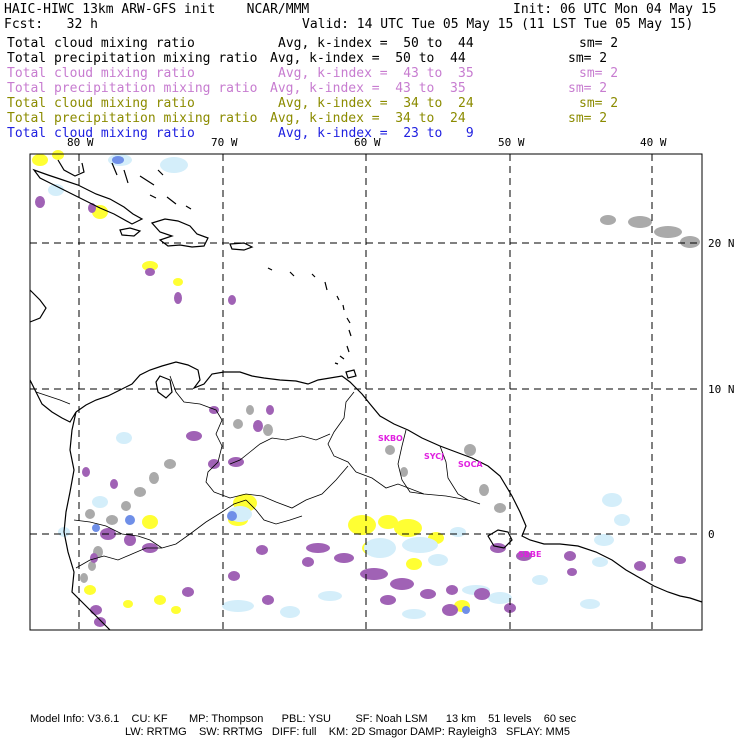 The image size is (740, 740). Describe the element at coordinates (224, 142) in the screenshot. I see `lon-label: 70 W` at that location.